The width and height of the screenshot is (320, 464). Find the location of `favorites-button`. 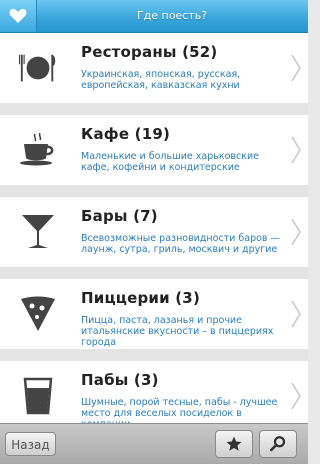

favorites-button is located at coordinates (234, 444).